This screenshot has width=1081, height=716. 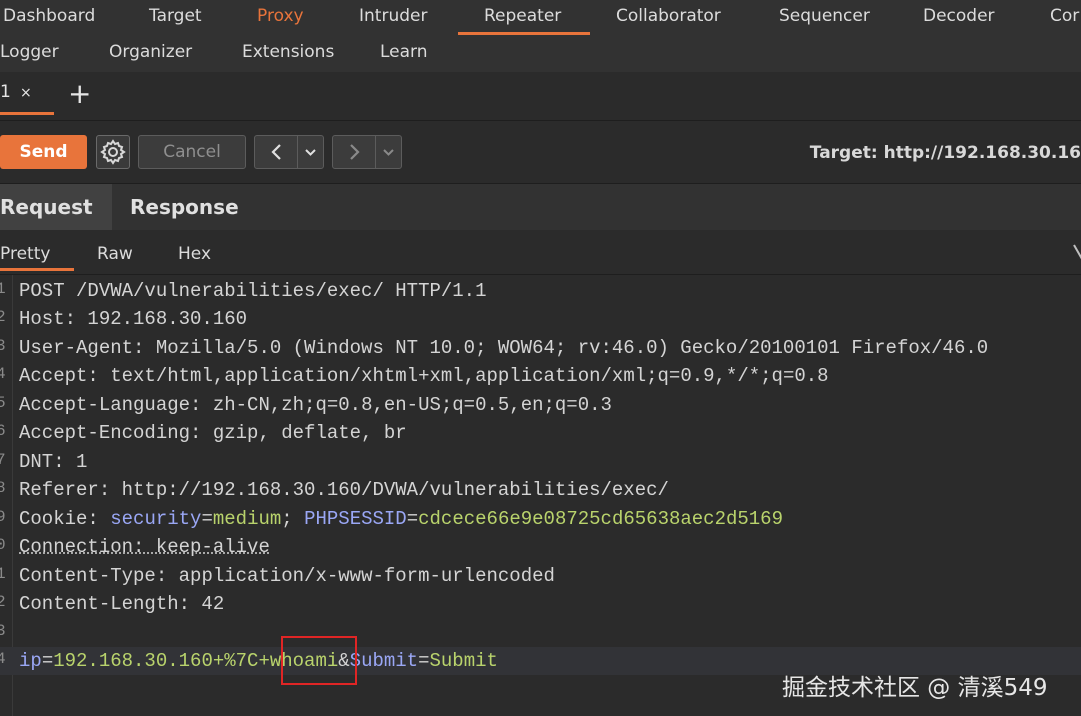 I want to click on line-number: 1, so click(x=3, y=289).